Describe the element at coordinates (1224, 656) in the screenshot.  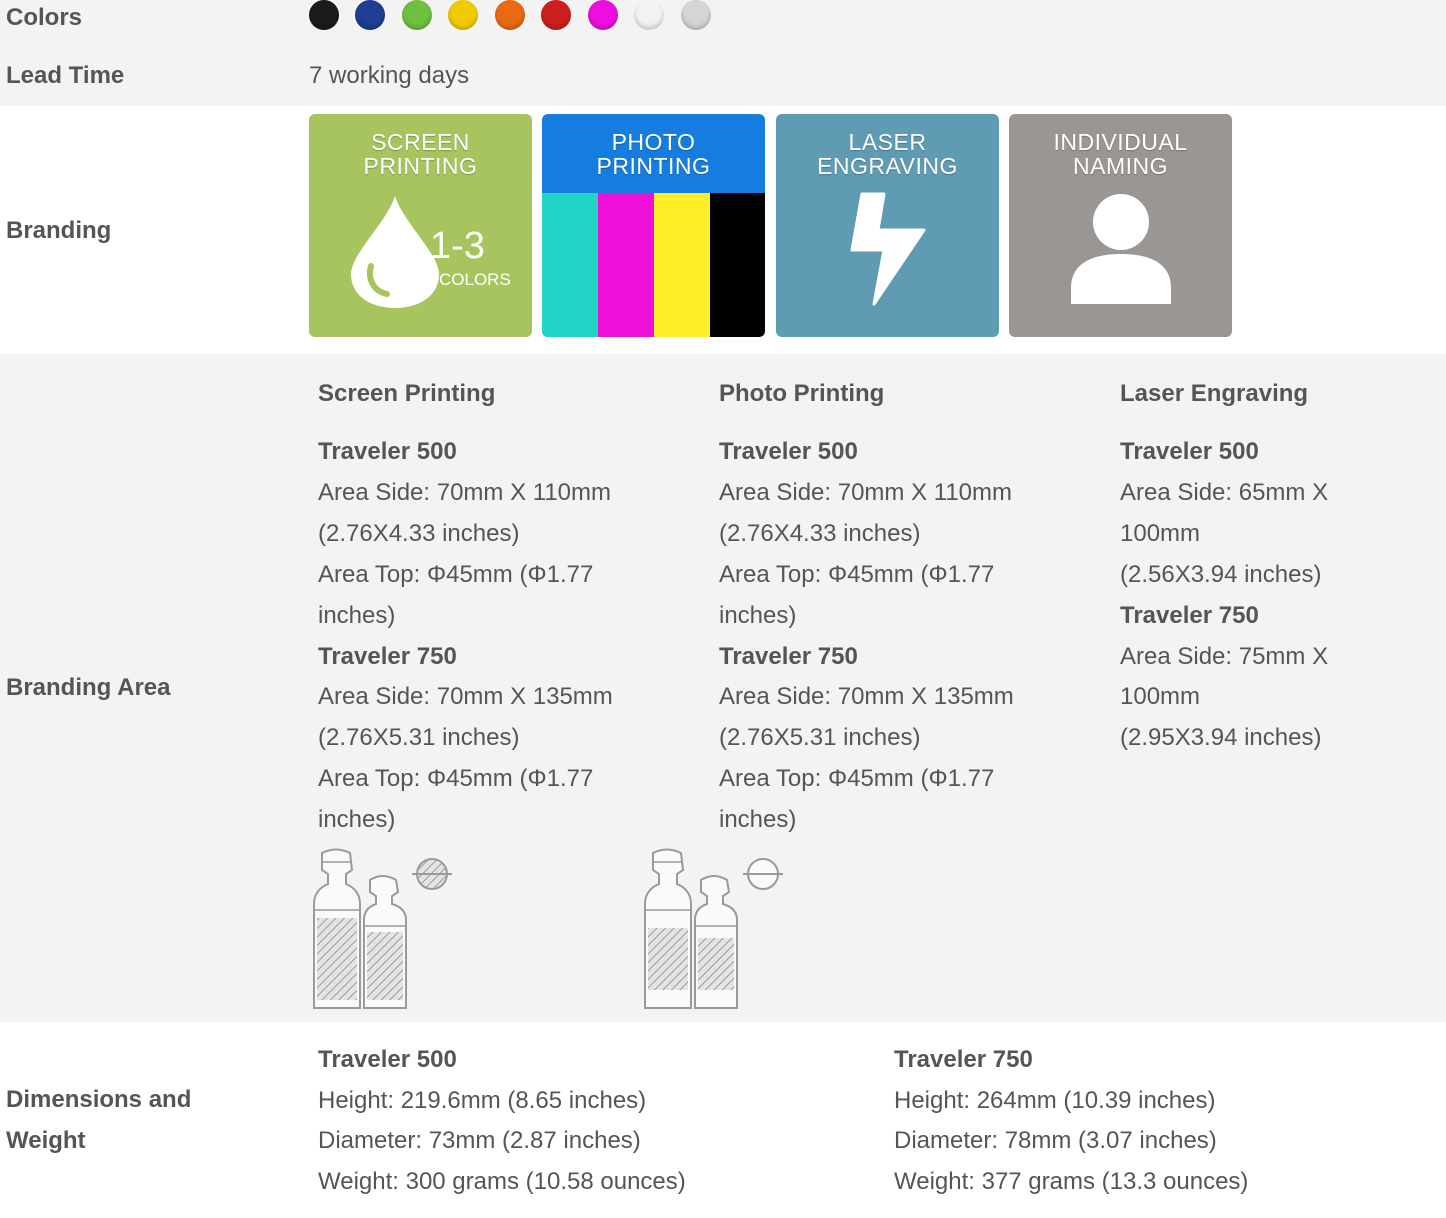
I see `spec-line: Area Side: 75mm X` at that location.